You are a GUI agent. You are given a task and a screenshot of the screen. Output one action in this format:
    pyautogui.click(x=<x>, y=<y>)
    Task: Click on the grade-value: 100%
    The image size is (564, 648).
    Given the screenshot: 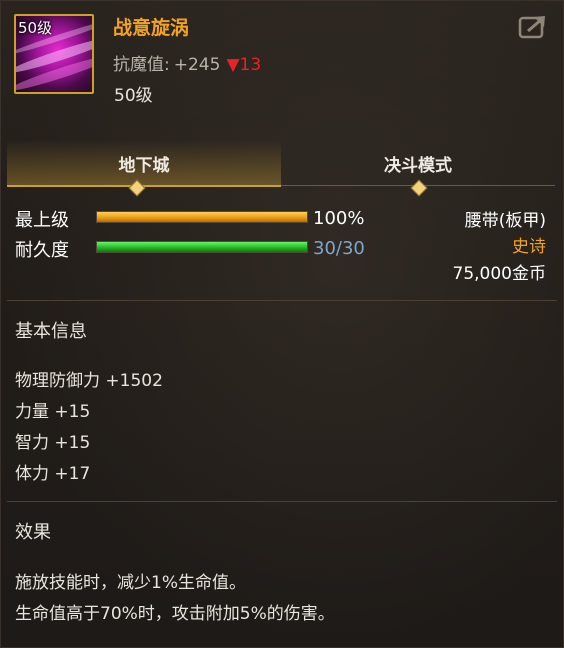 What is the action you would take?
    pyautogui.click(x=339, y=218)
    